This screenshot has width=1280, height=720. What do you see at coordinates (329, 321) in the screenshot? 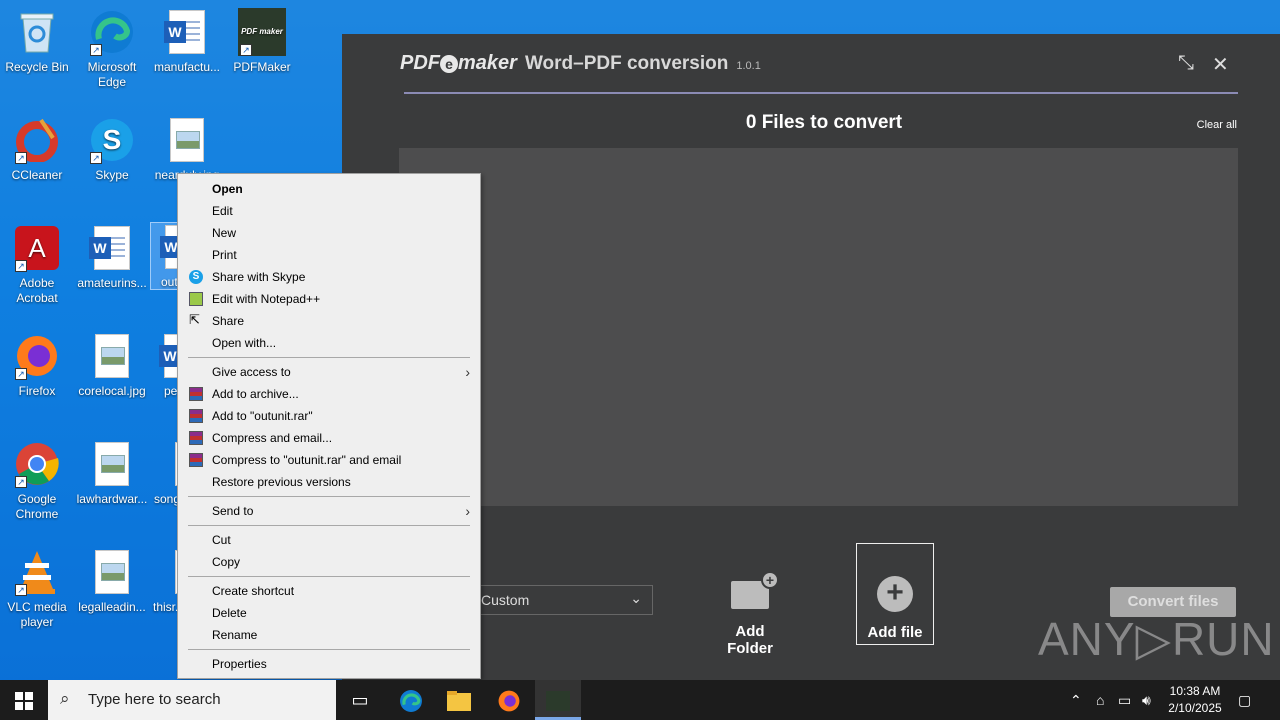
I see `menu-item-share: ⇱ Share` at bounding box center [329, 321].